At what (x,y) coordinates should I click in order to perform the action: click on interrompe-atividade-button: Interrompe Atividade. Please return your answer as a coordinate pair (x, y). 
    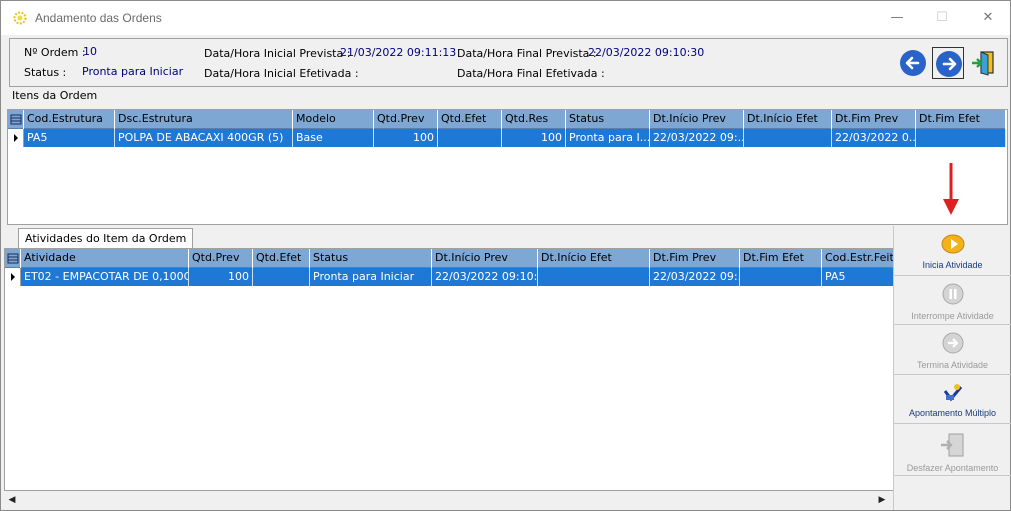
    Looking at the image, I should click on (952, 300).